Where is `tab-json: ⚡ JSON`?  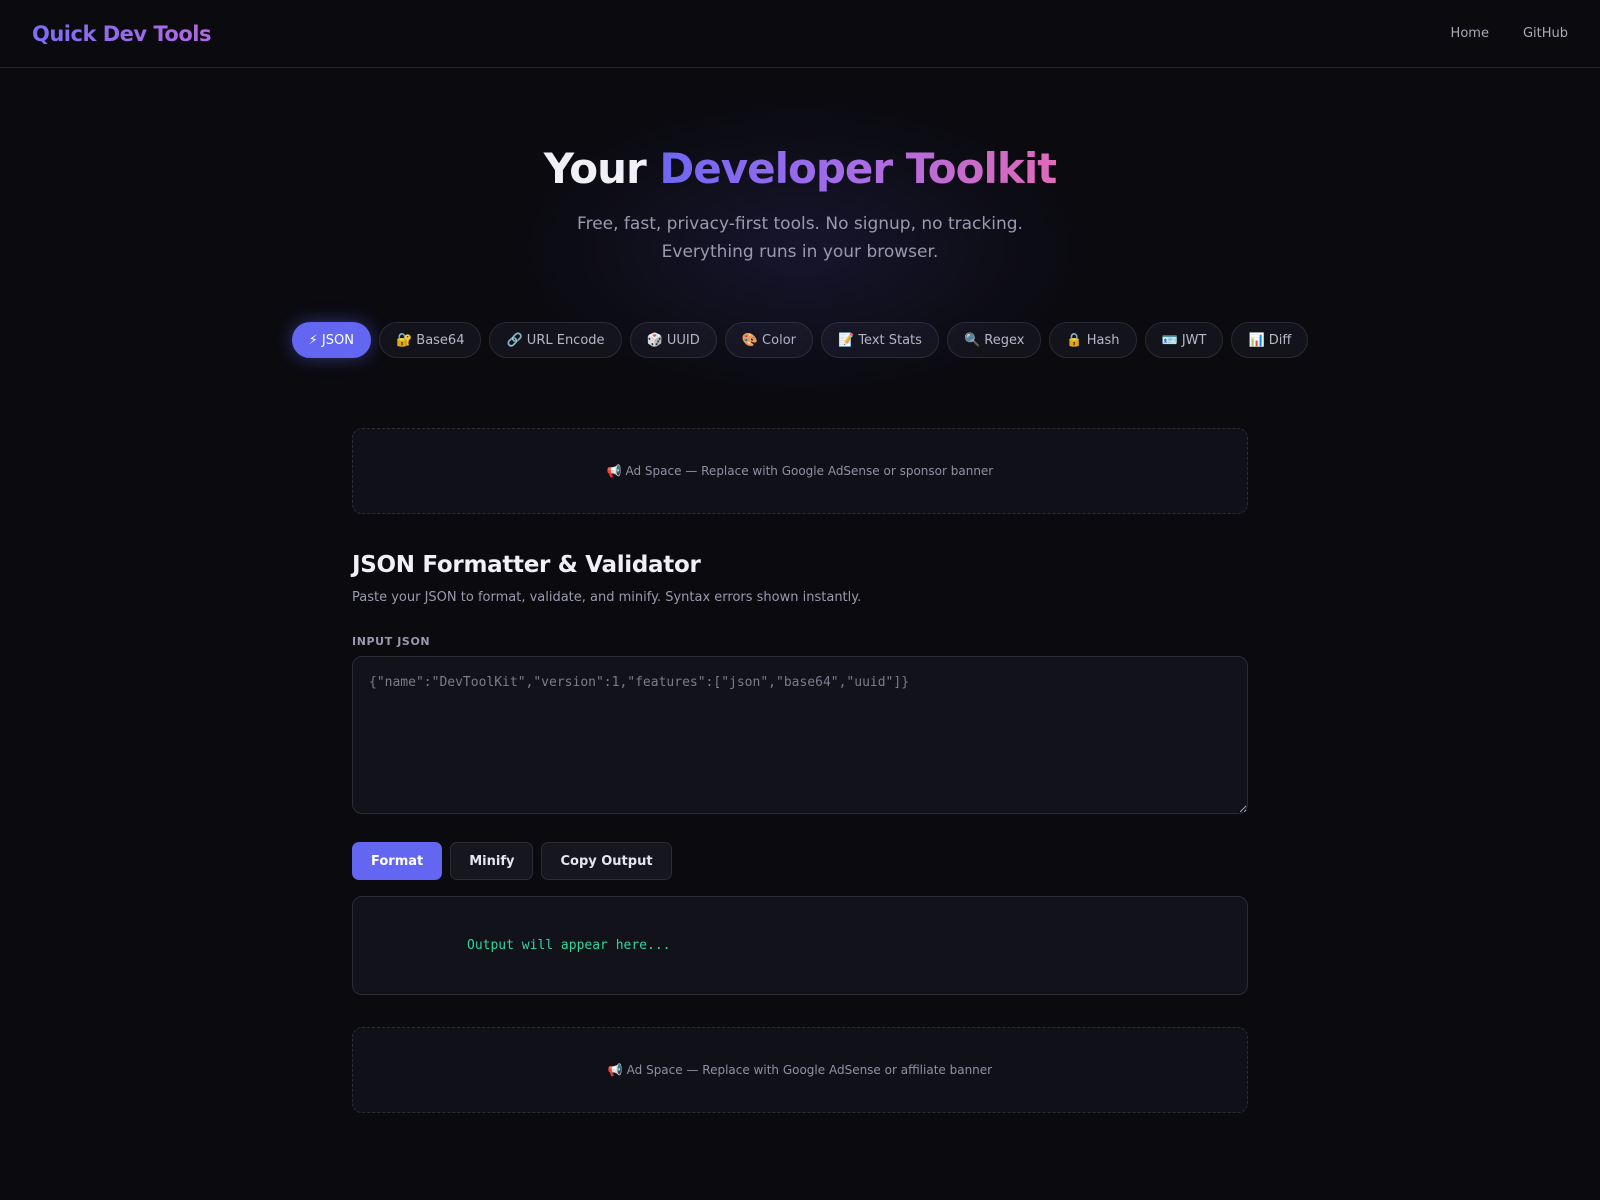 tab-json: ⚡ JSON is located at coordinates (331, 340).